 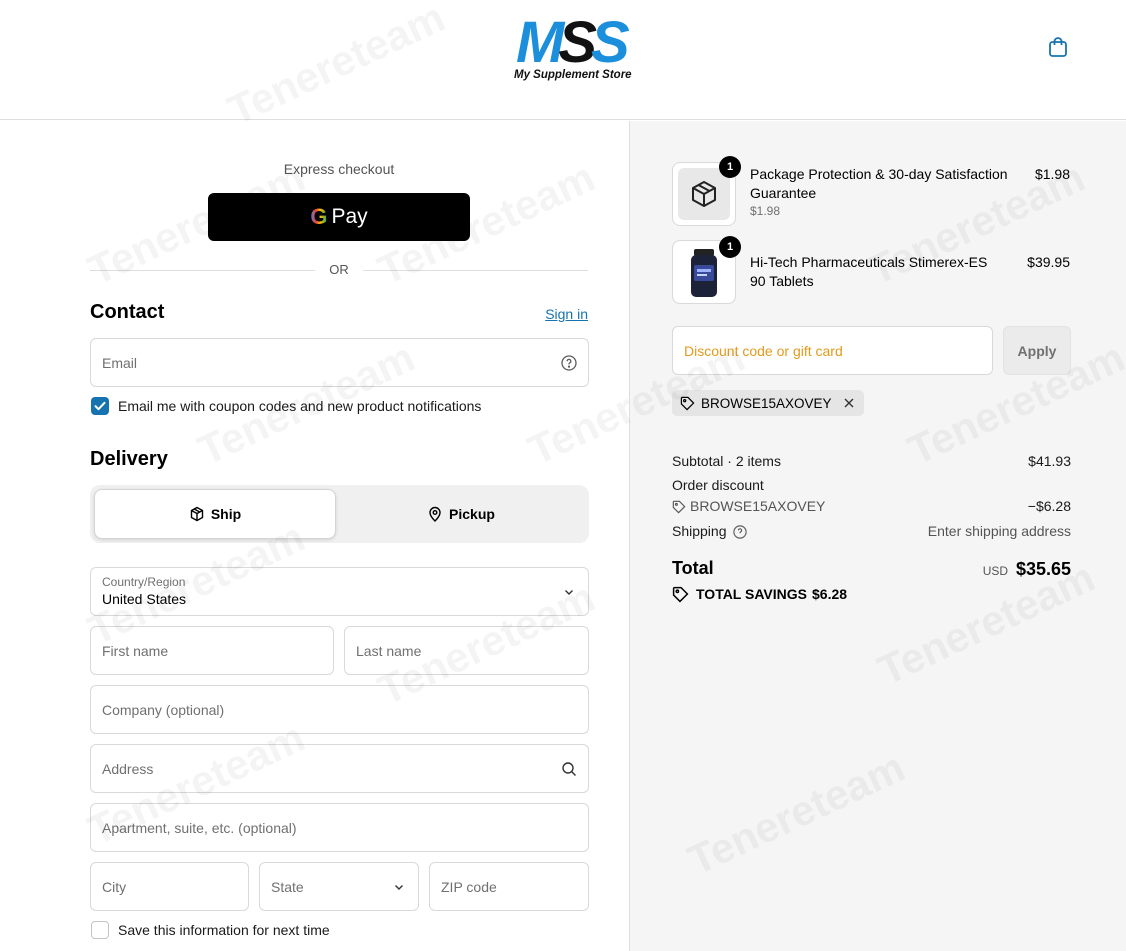 What do you see at coordinates (120, 362) in the screenshot?
I see `email-placeholder: Email` at bounding box center [120, 362].